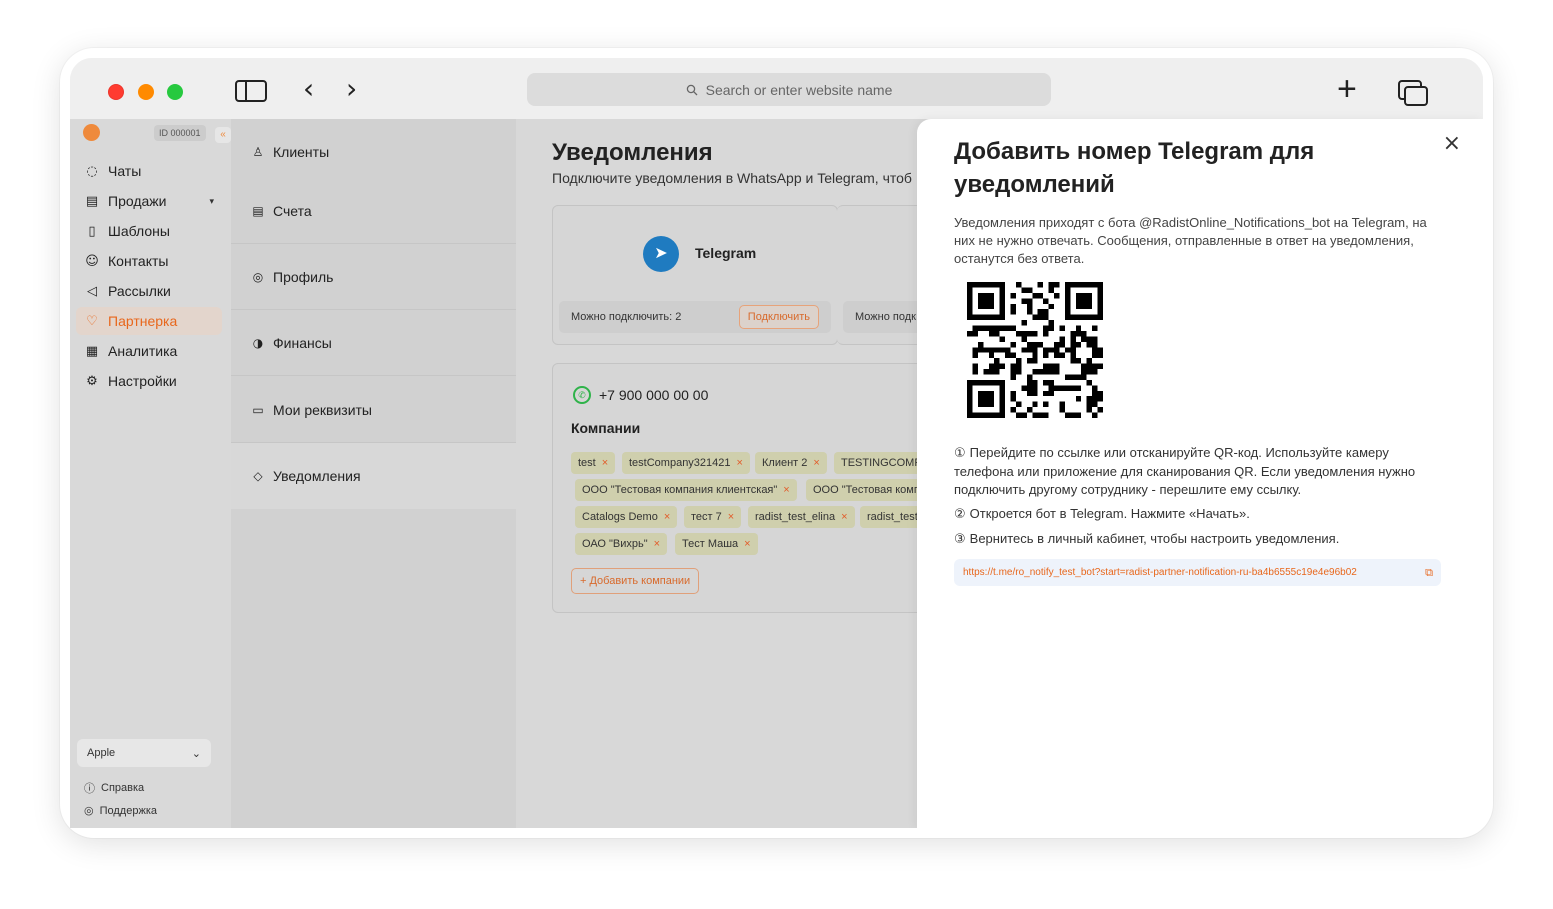  I want to click on sidebar-item-partner: ♡ Партнерка, so click(149, 321).